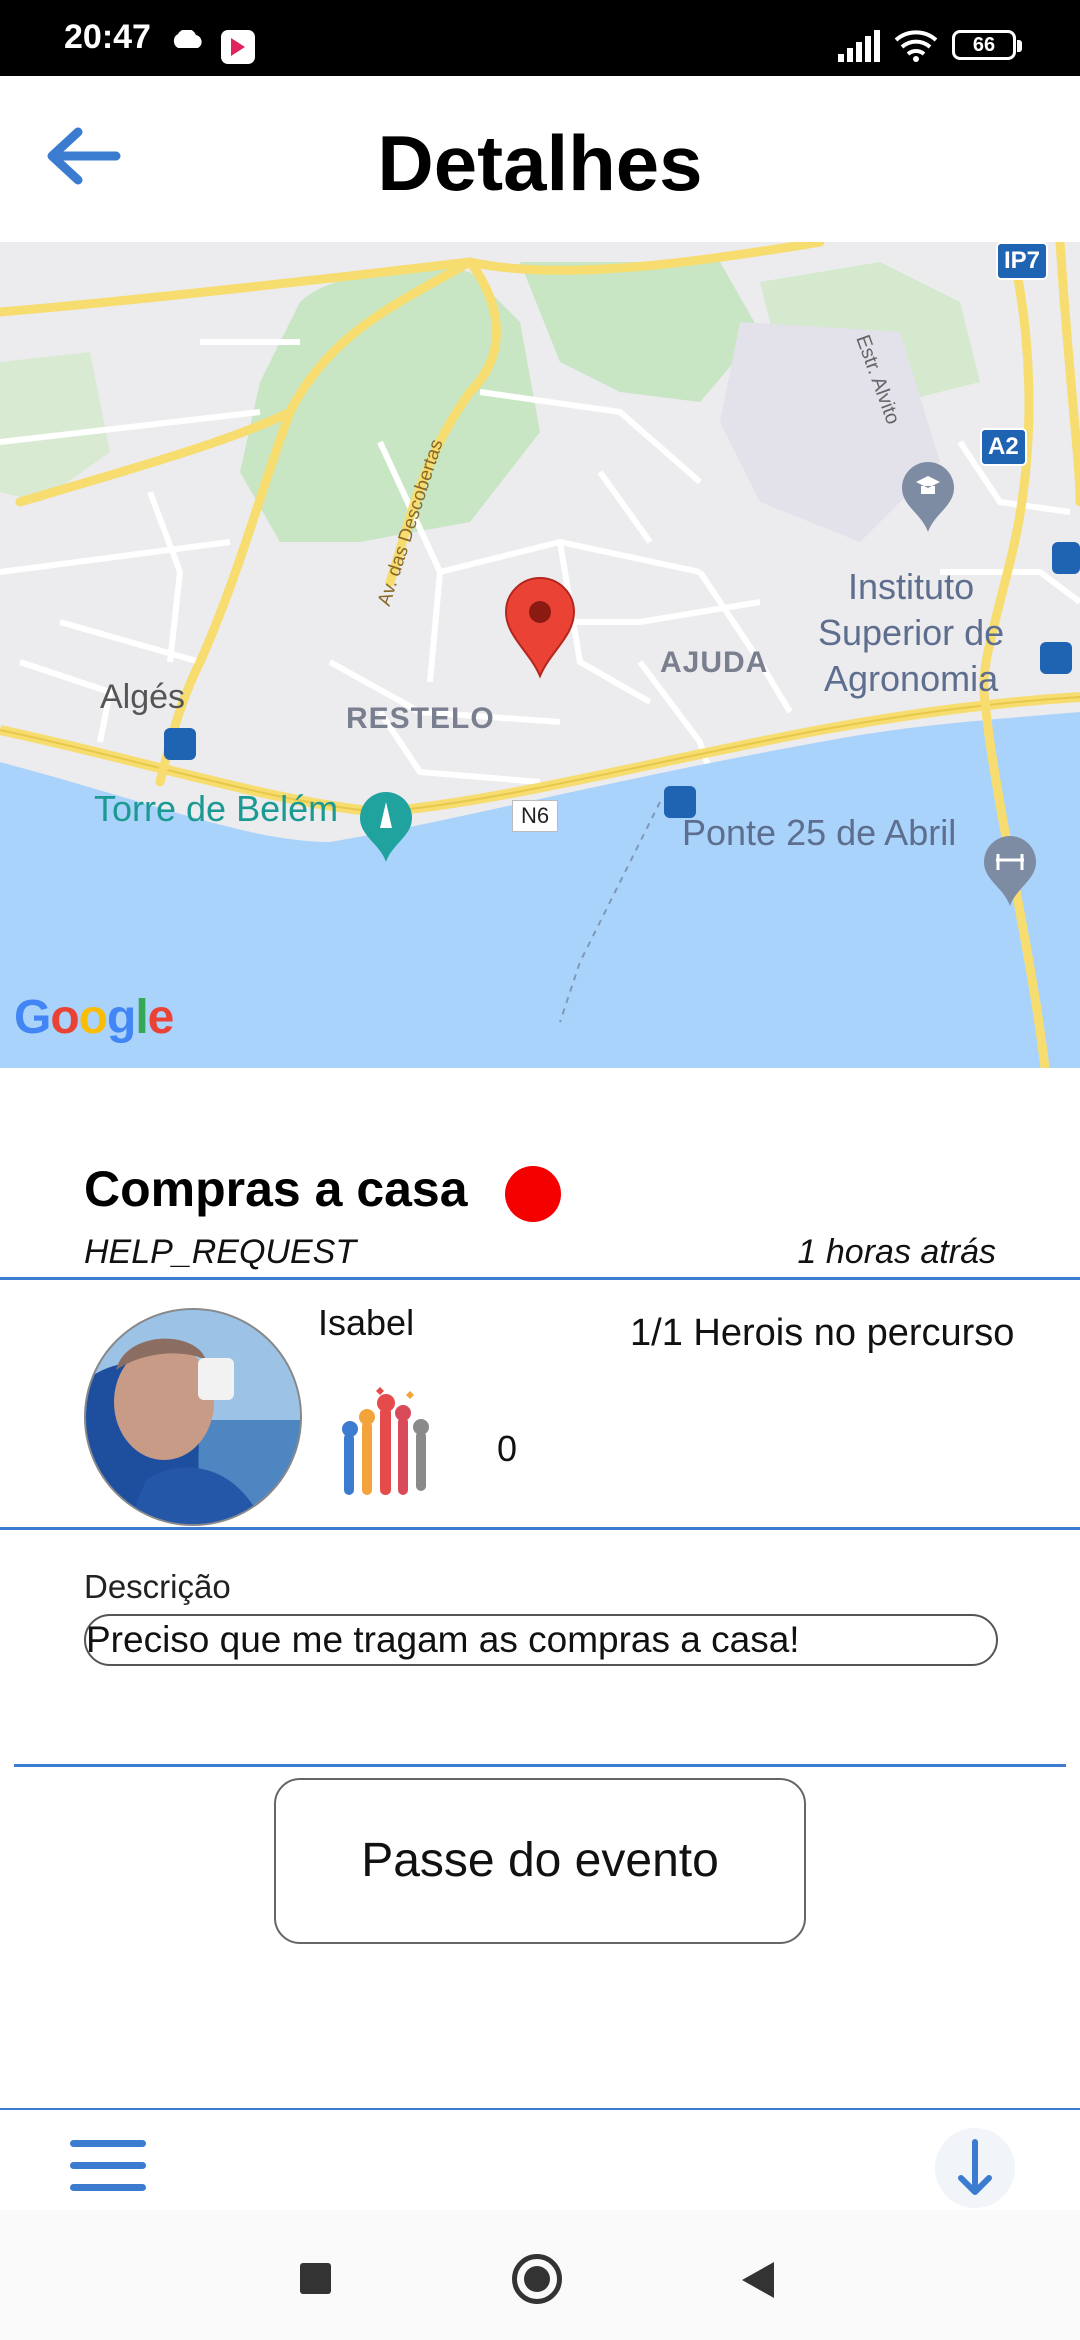  What do you see at coordinates (987, 45) in the screenshot?
I see `battery-indicator: 66` at bounding box center [987, 45].